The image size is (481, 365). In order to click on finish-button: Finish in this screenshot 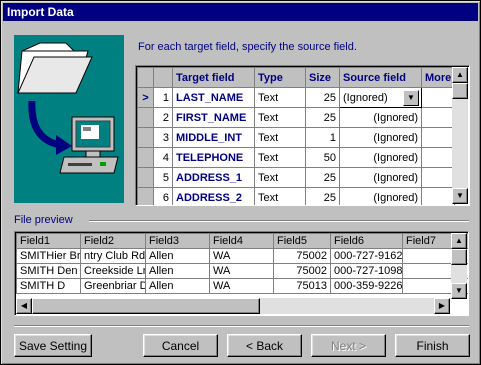, I will do `click(432, 345)`.